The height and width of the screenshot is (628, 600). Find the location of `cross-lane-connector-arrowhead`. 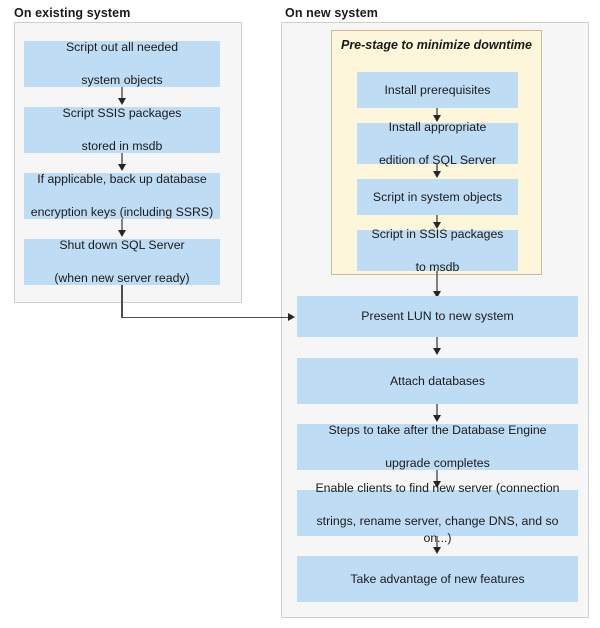

cross-lane-connector-arrowhead is located at coordinates (291, 316).